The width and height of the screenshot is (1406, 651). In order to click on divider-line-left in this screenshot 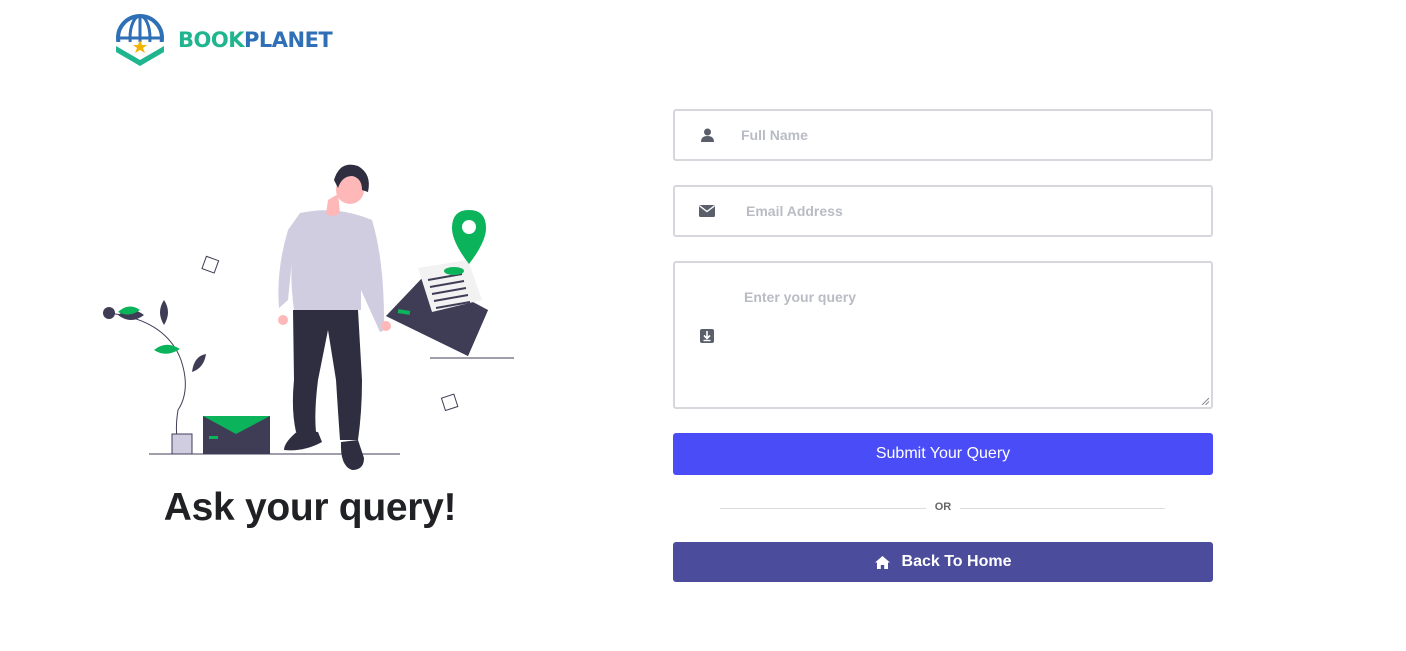, I will do `click(823, 508)`.